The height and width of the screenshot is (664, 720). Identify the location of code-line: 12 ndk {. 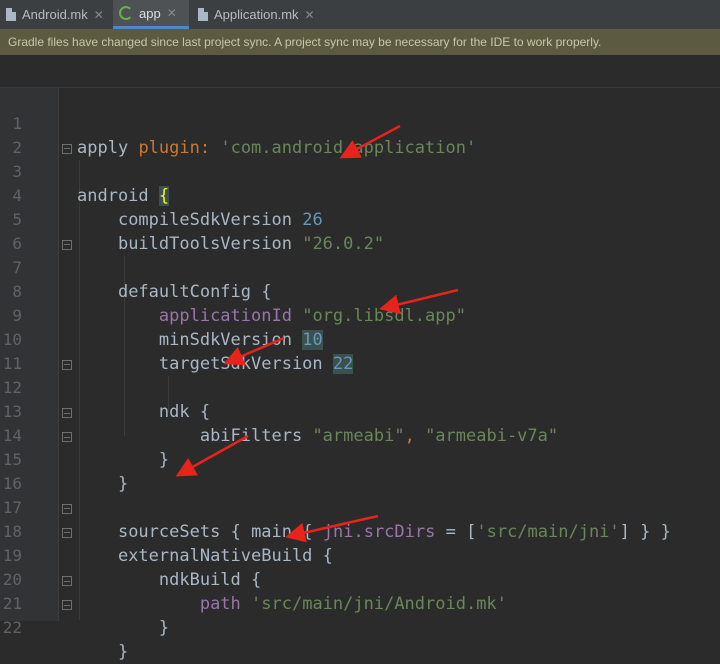
(360, 387).